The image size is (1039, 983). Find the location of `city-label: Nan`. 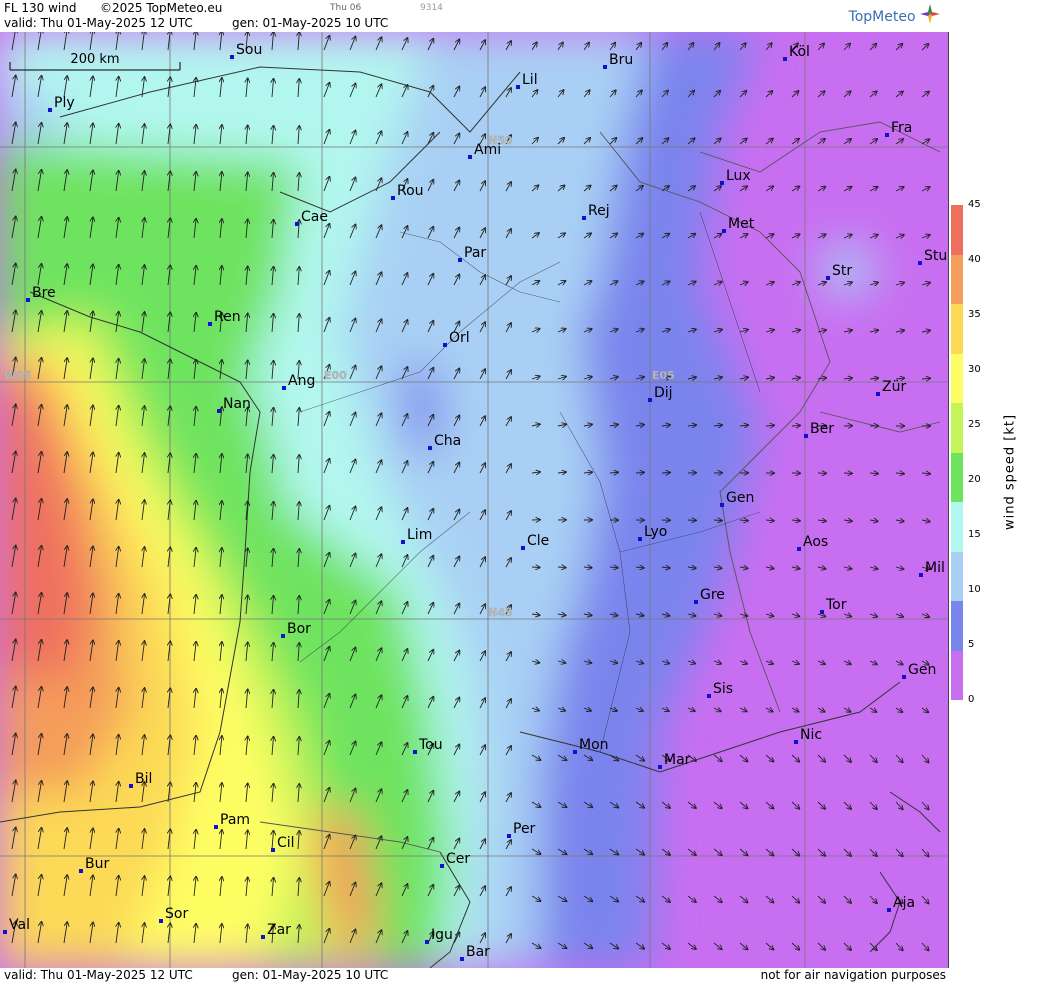

city-label: Nan is located at coordinates (237, 404).